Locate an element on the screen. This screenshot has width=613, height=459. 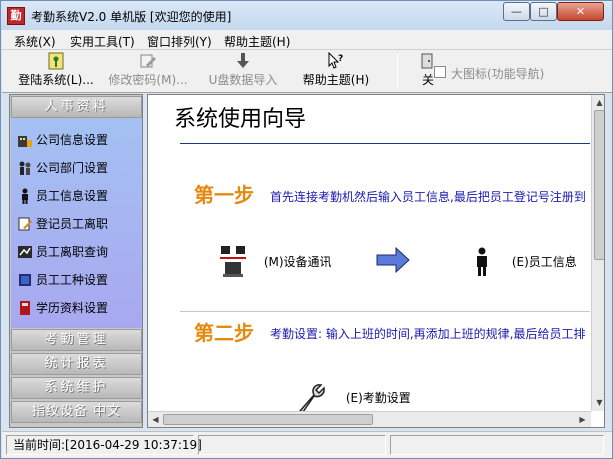
help-topics-button: ? 帮助主题(H) is located at coordinates (336, 70).